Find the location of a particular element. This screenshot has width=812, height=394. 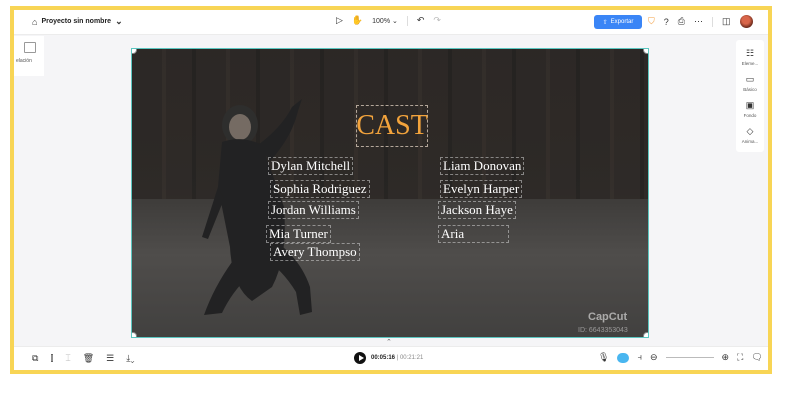

play-button is located at coordinates (360, 358).